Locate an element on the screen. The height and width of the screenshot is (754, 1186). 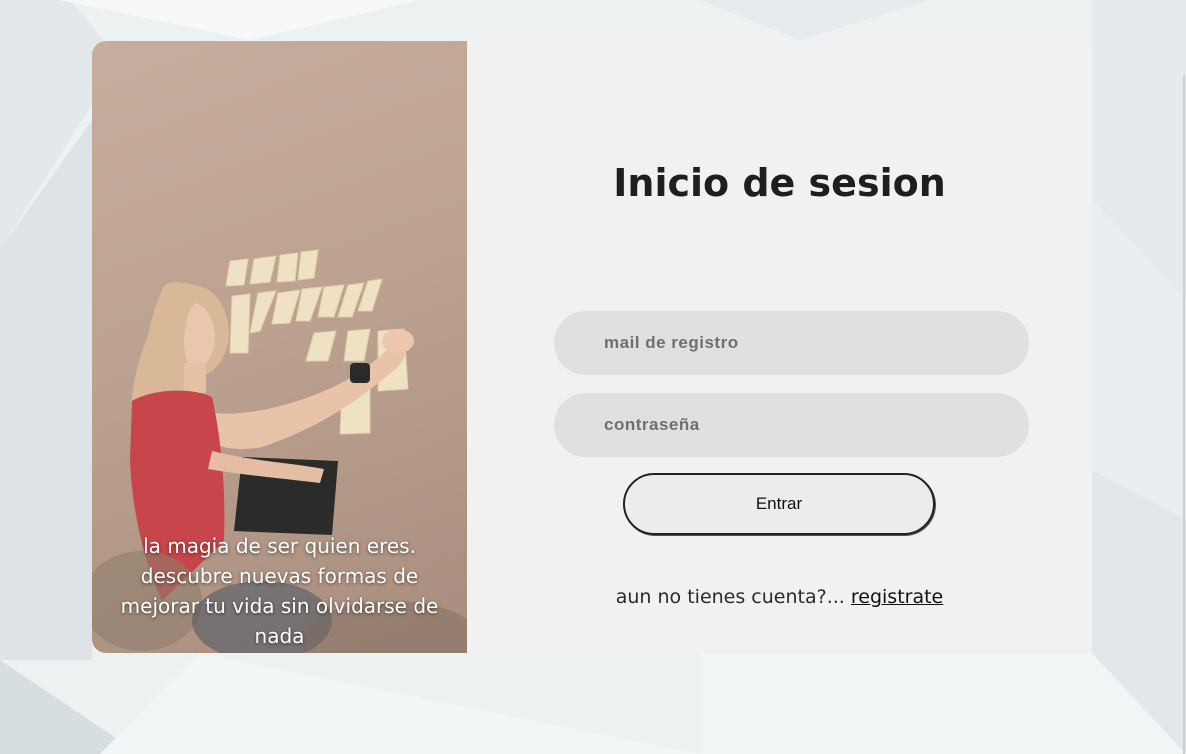
hero-caption-line: mejorar tu vida sin olvidarse de is located at coordinates (279, 606).